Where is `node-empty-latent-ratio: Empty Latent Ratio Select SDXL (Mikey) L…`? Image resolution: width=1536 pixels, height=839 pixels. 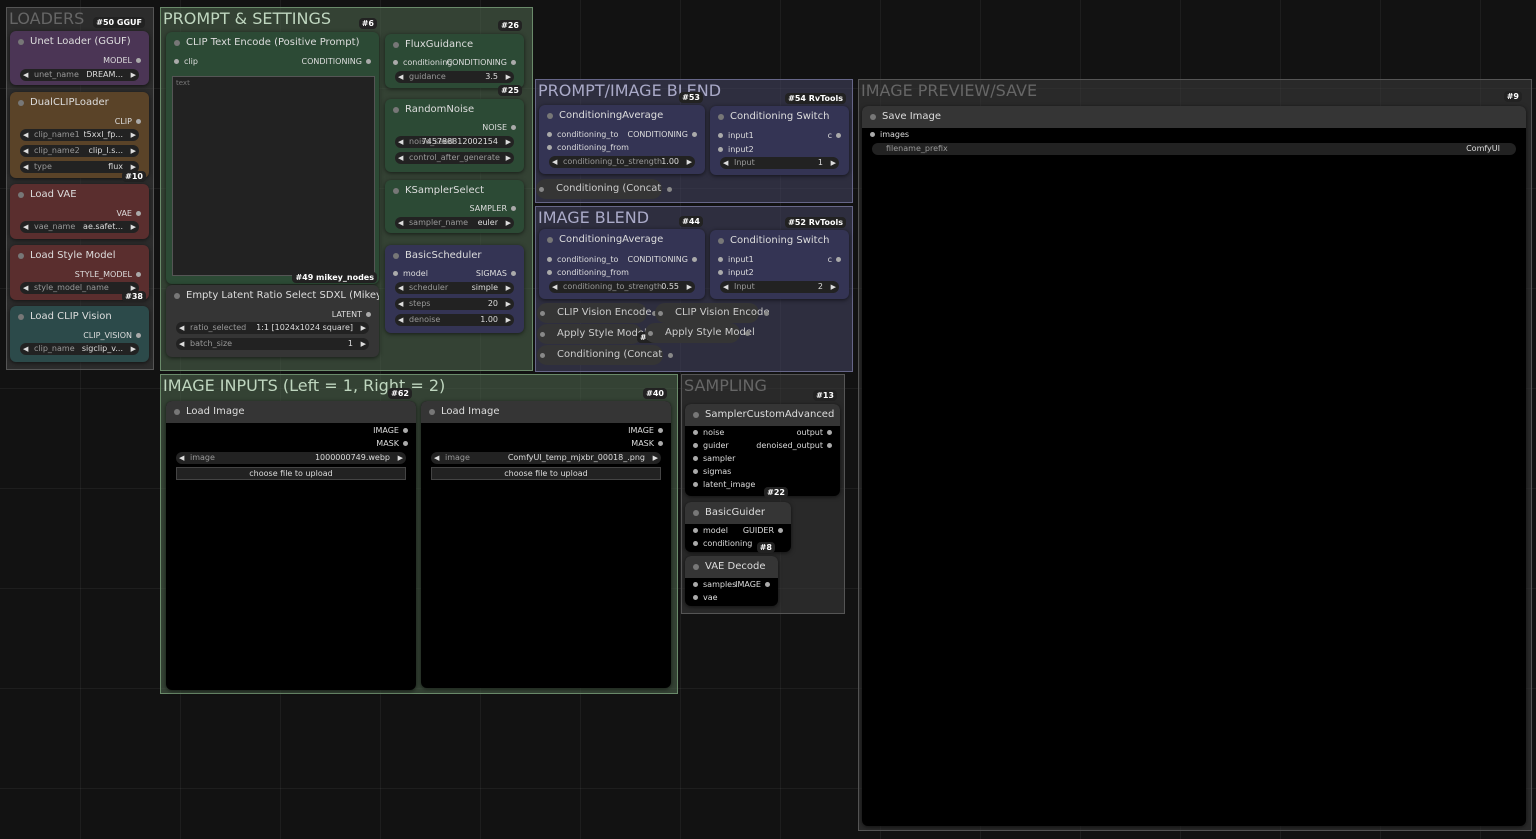
node-empty-latent-ratio: Empty Latent Ratio Select SDXL (Mikey) L… is located at coordinates (272, 321).